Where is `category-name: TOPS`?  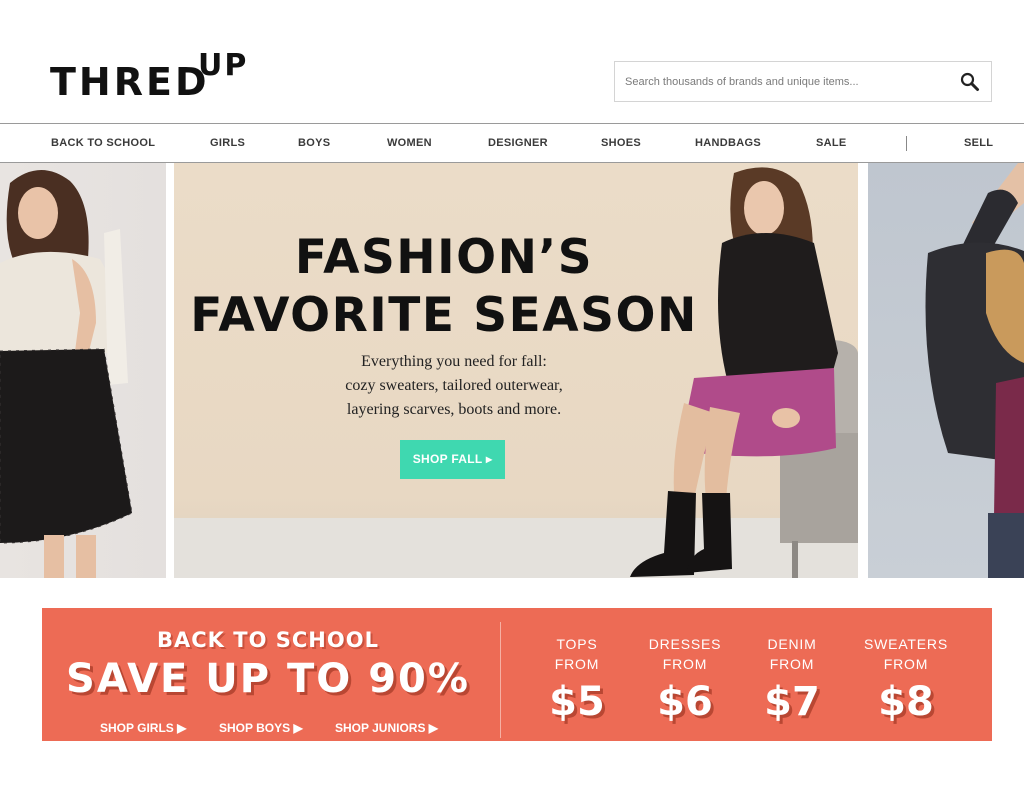
category-name: TOPS is located at coordinates (577, 644).